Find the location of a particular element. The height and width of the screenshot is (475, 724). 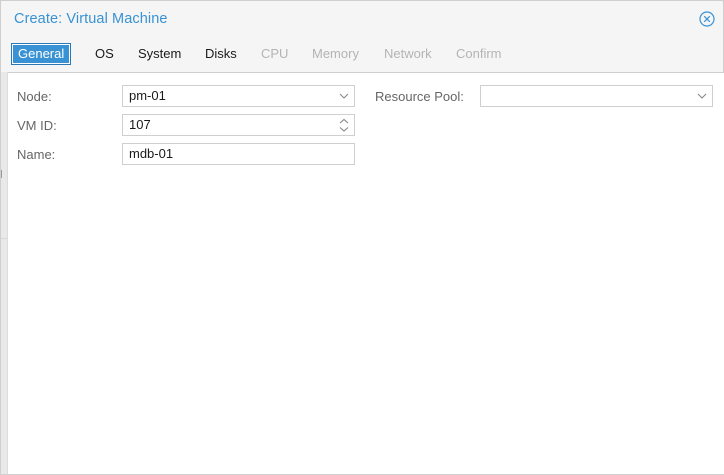

close-button is located at coordinates (707, 19).